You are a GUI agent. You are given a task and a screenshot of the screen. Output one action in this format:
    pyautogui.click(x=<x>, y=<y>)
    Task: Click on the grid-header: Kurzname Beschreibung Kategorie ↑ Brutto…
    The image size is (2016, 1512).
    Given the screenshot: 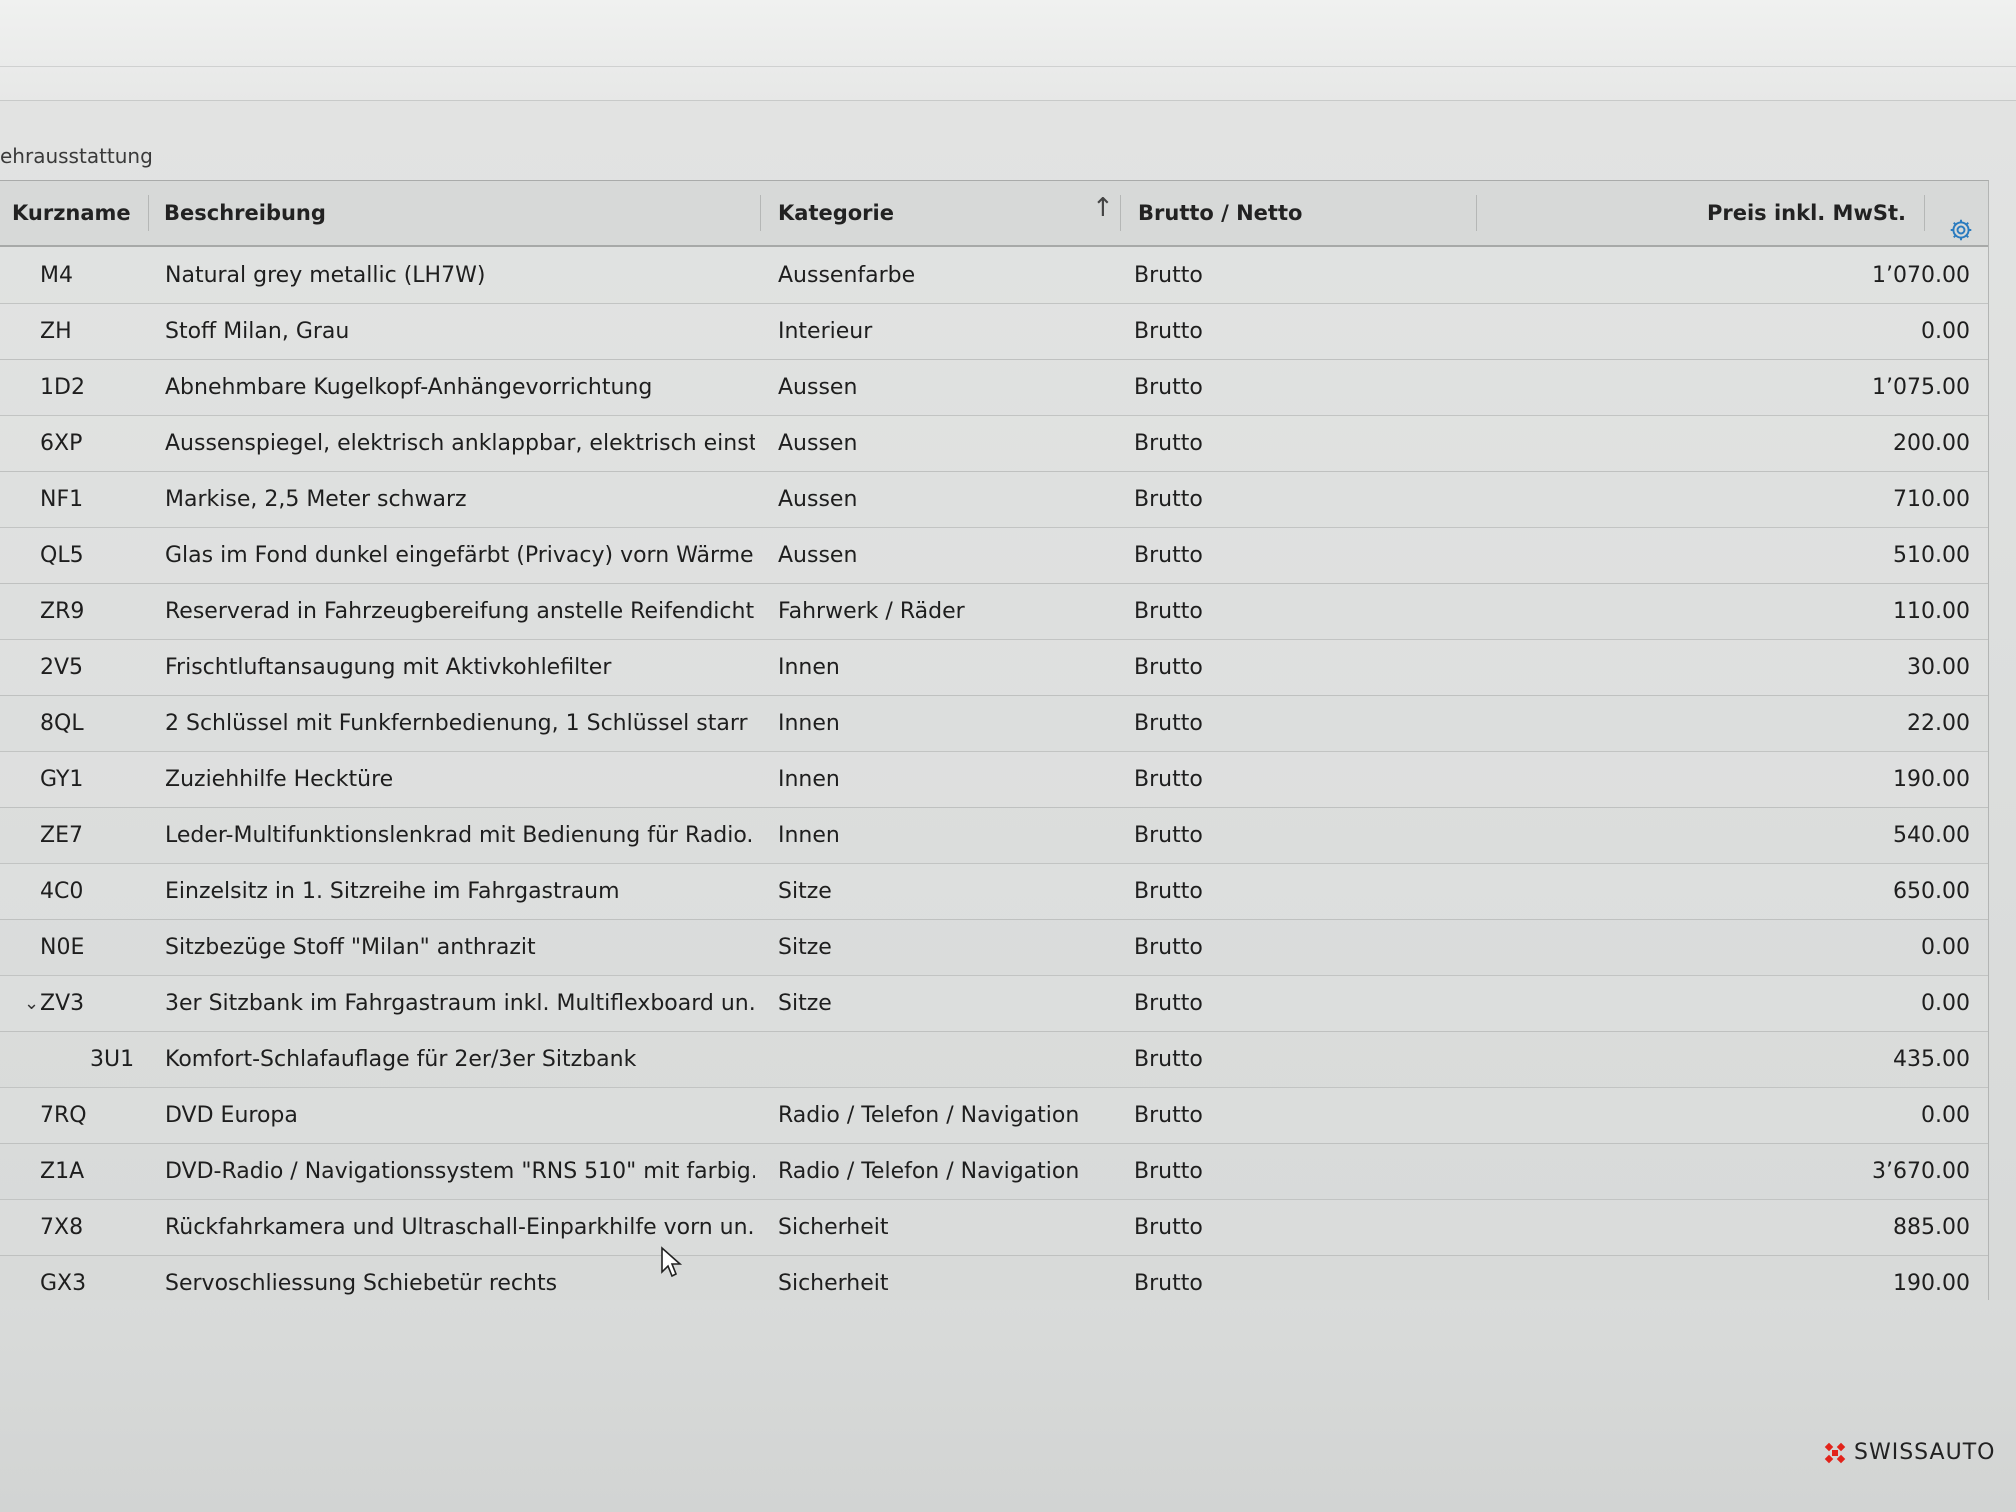 What is the action you would take?
    pyautogui.click(x=994, y=214)
    